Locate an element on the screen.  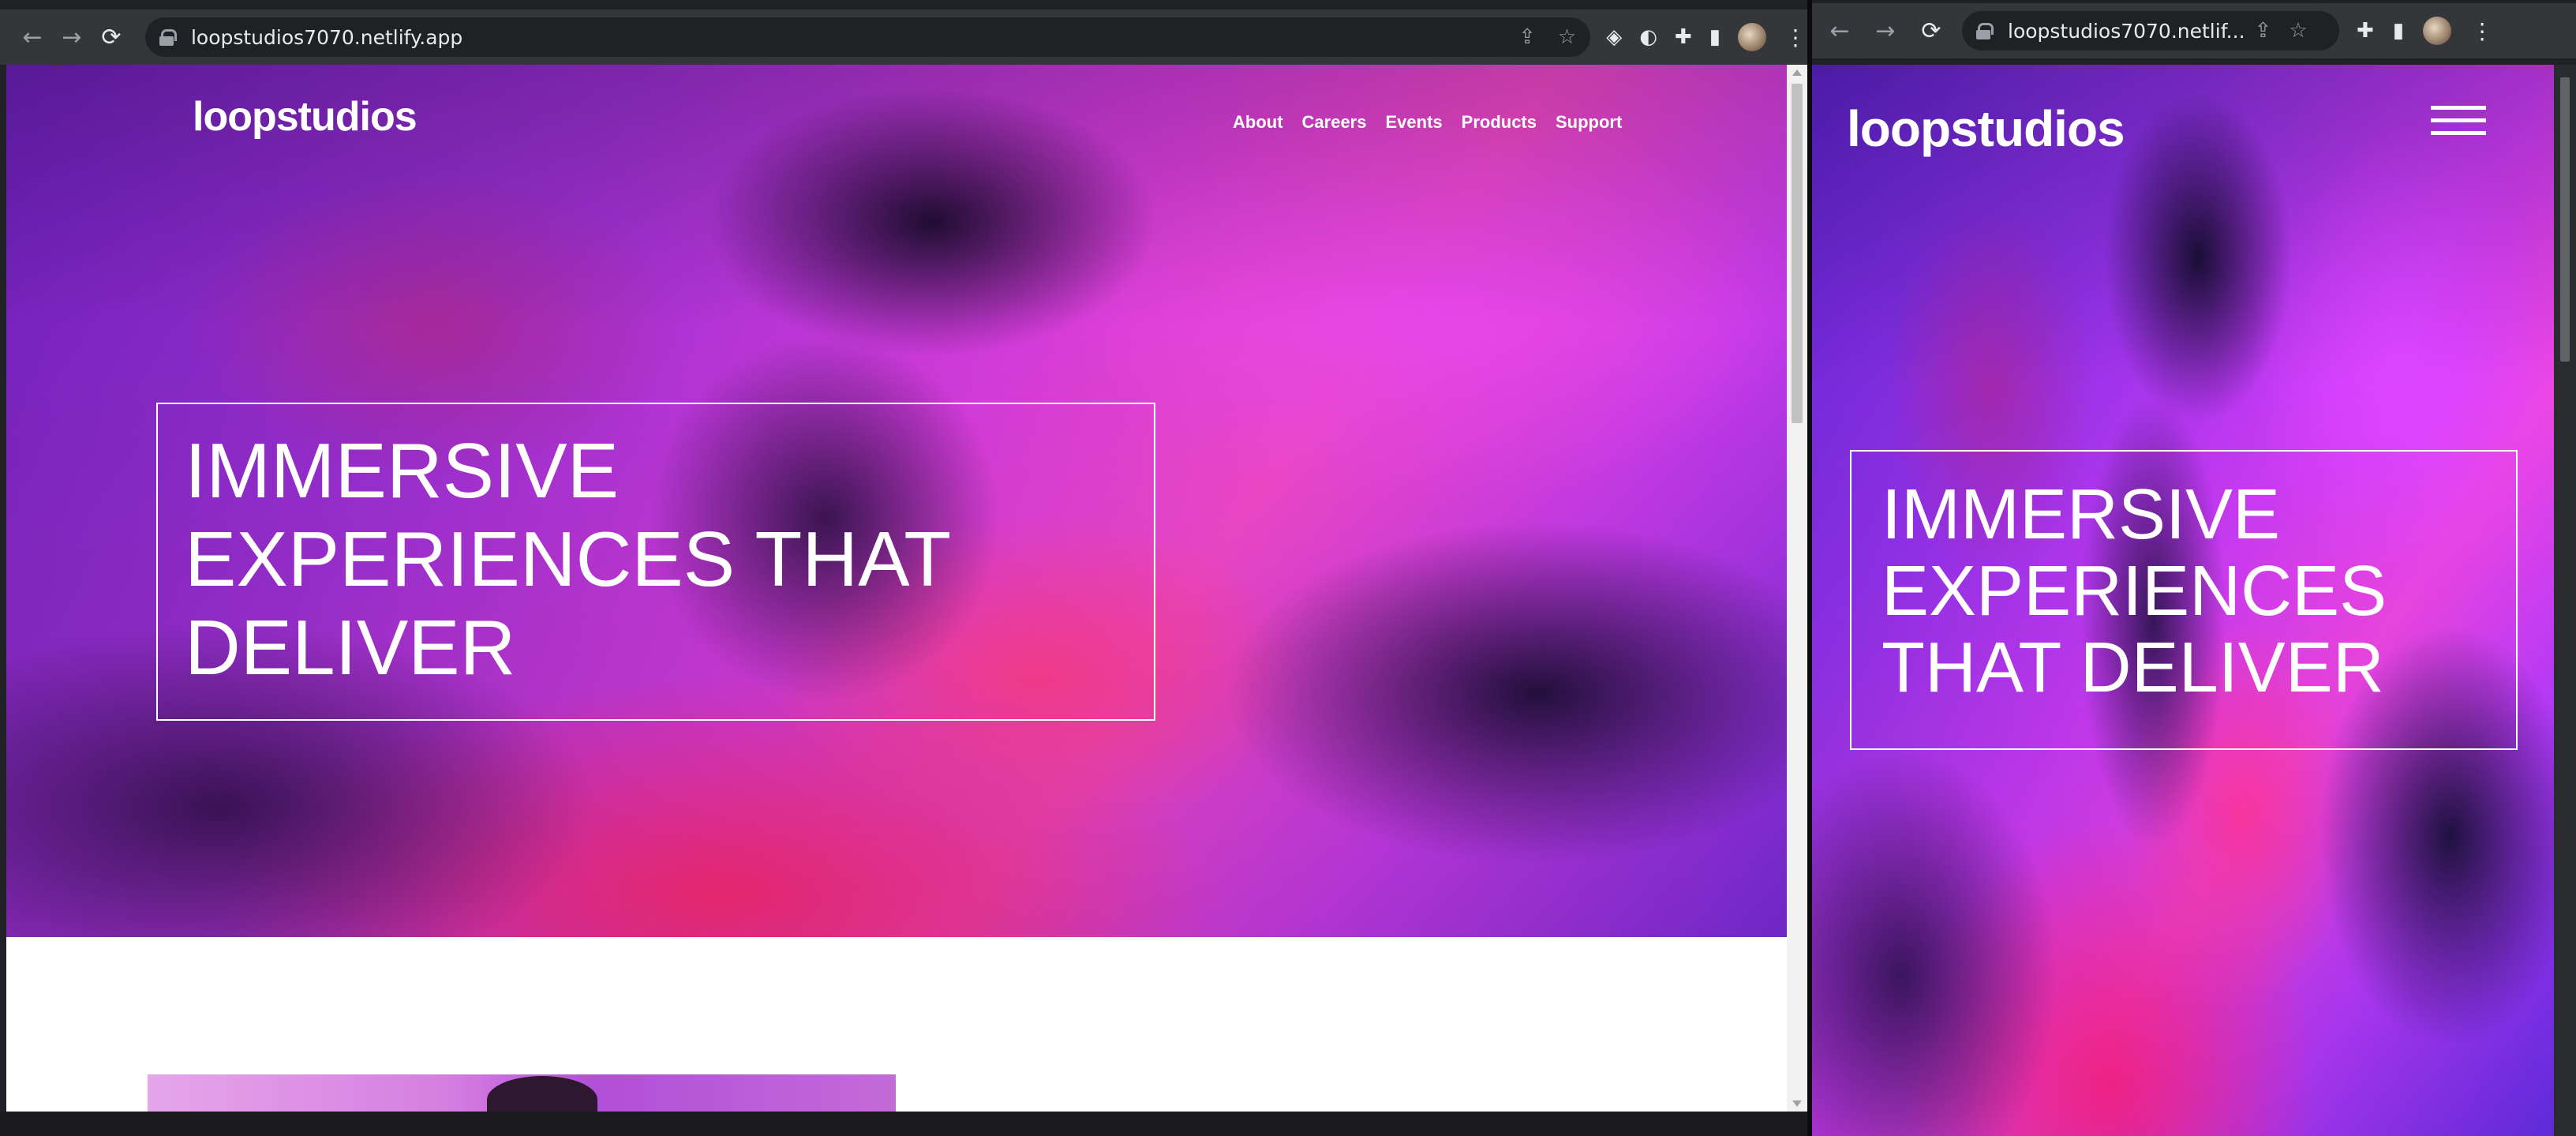
address-bar: loopstudios7070.netlify.app ⇪ ☆ is located at coordinates (867, 37).